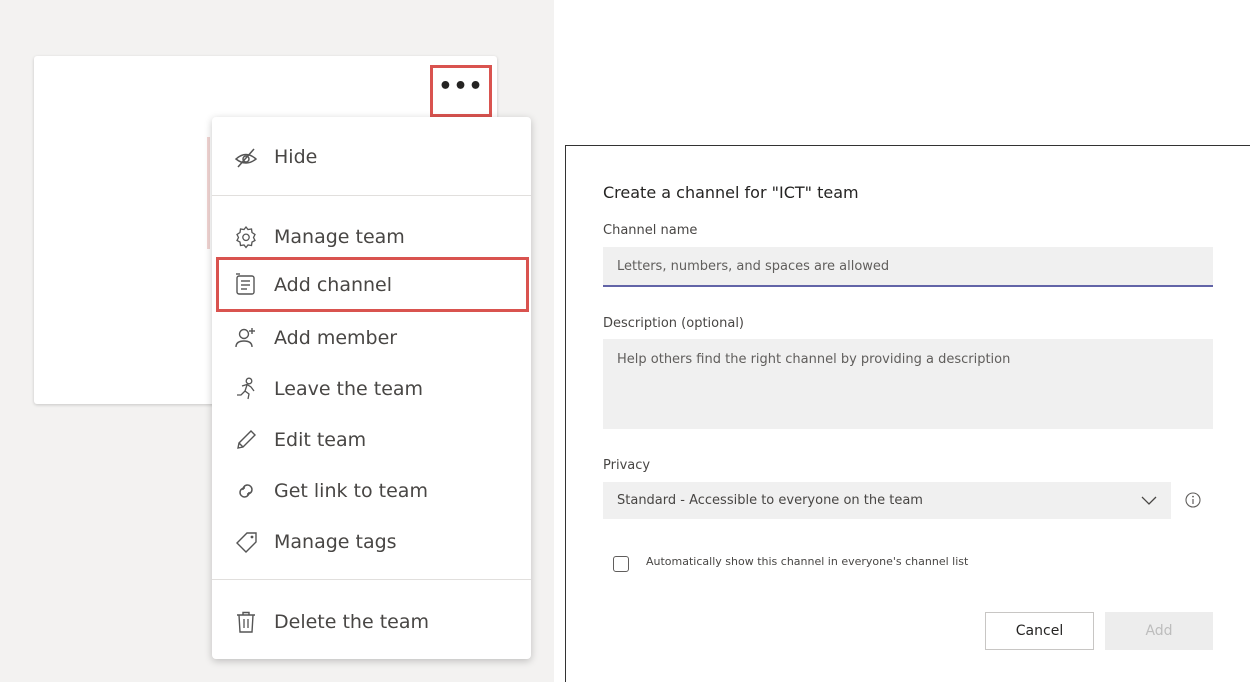 The height and width of the screenshot is (682, 1250). Describe the element at coordinates (1193, 500) in the screenshot. I see `info-icon` at that location.